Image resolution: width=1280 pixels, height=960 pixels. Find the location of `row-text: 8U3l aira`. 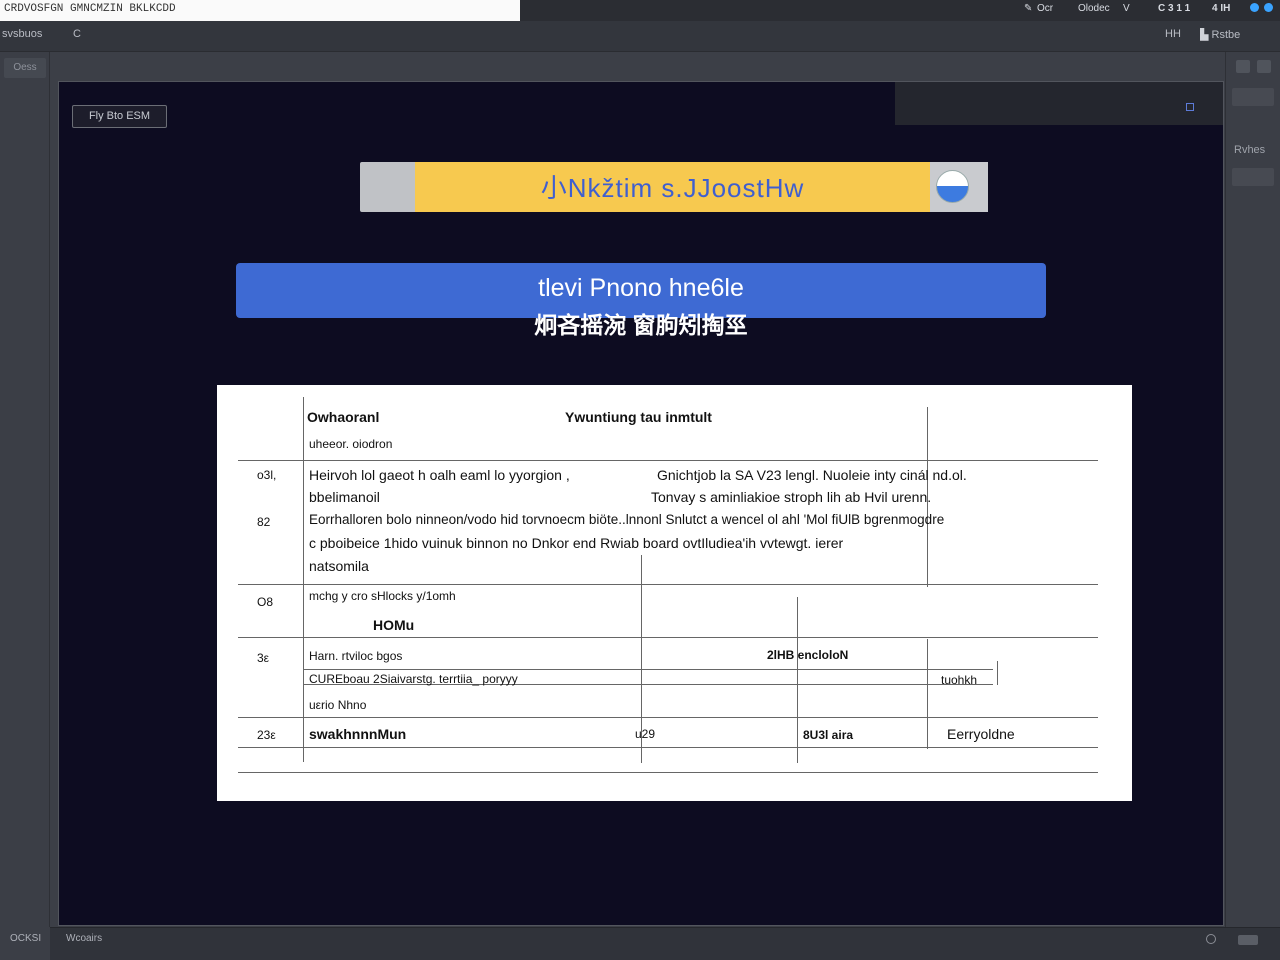

row-text: 8U3l aira is located at coordinates (828, 735).